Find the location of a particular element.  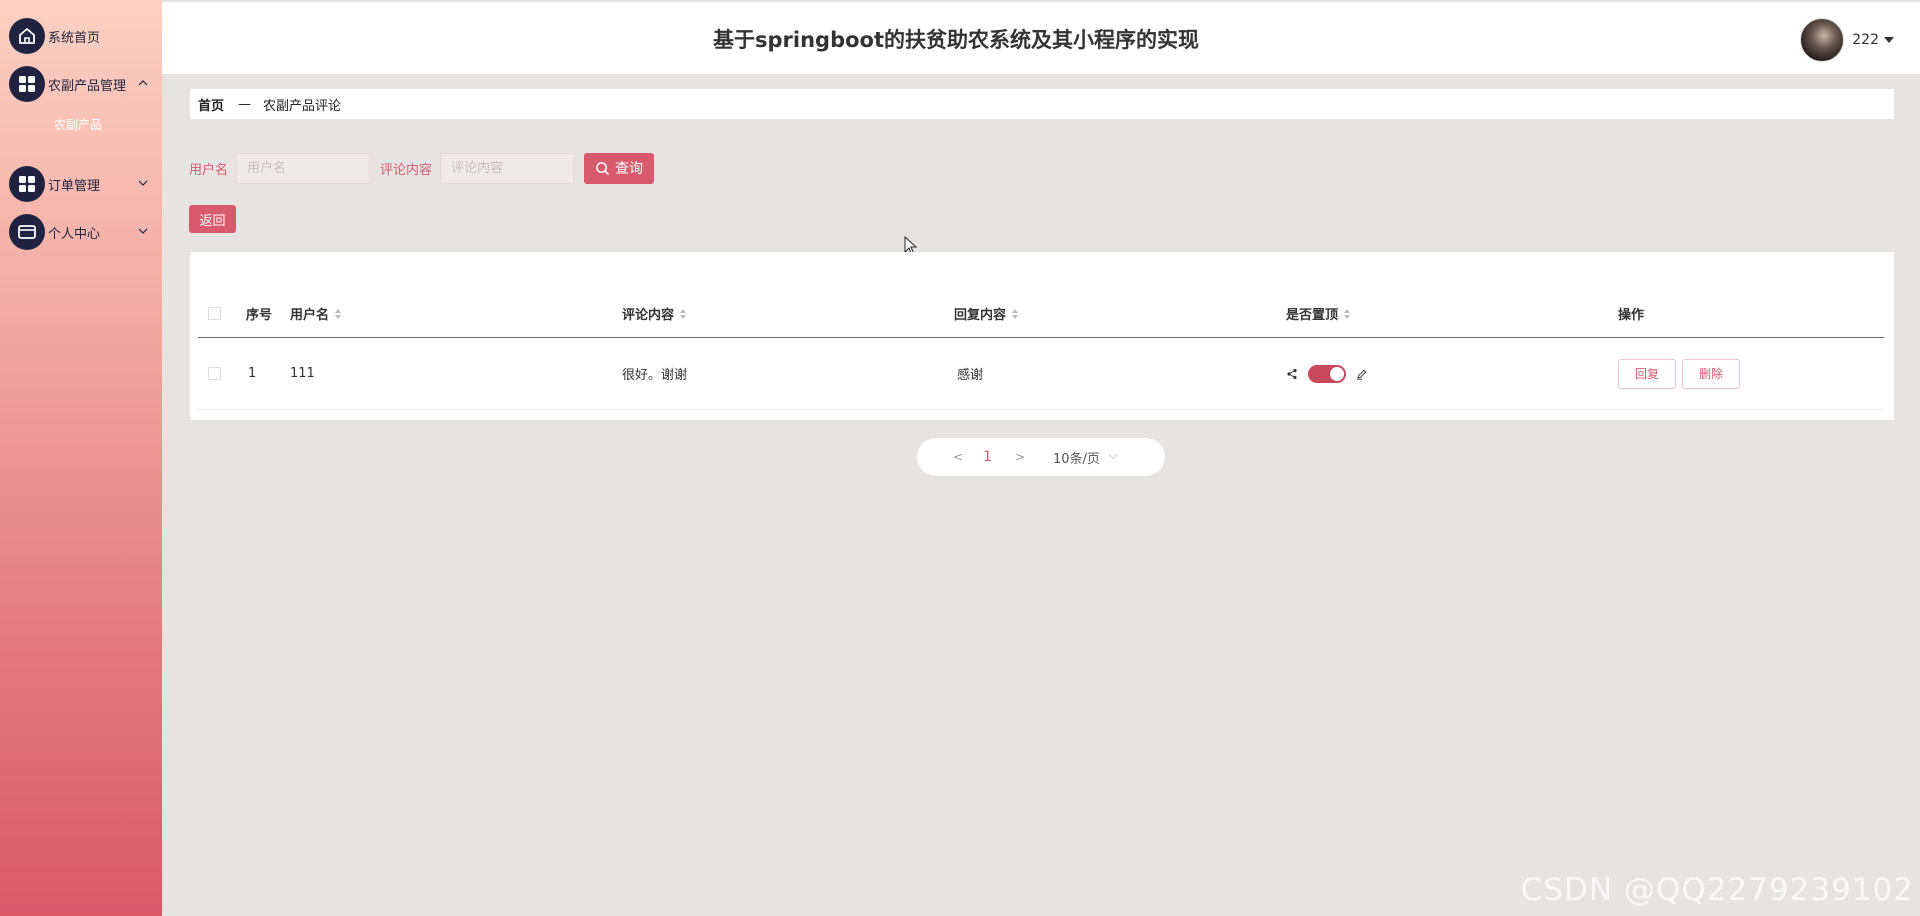

select-all-checkbox is located at coordinates (214, 313).